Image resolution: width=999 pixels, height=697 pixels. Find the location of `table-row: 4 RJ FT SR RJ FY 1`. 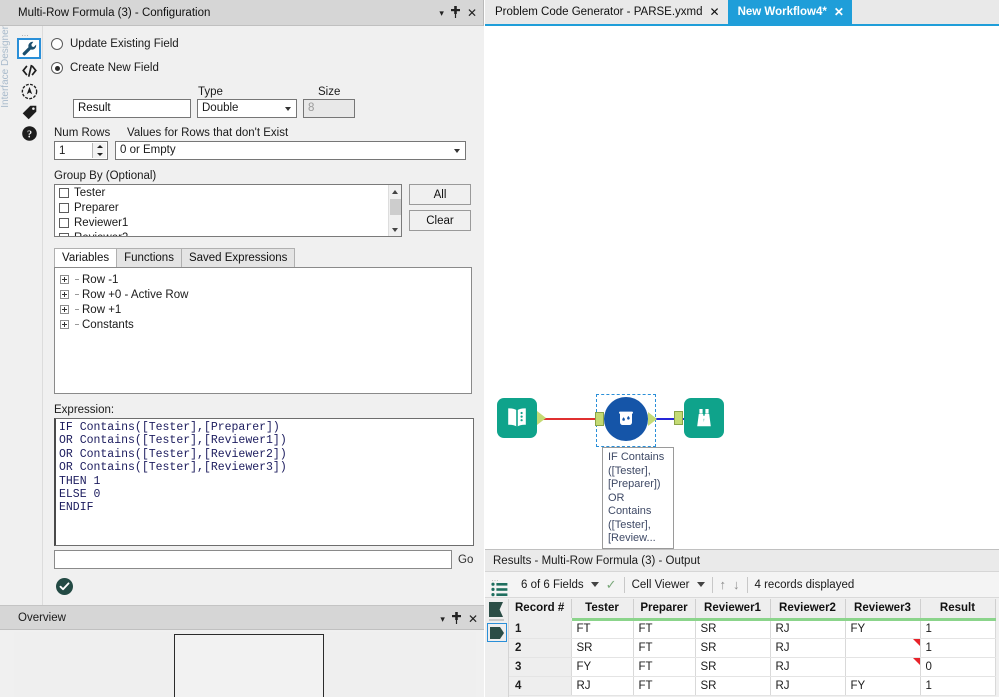

table-row: 4 RJ FT SR RJ FY 1 is located at coordinates (752, 686).